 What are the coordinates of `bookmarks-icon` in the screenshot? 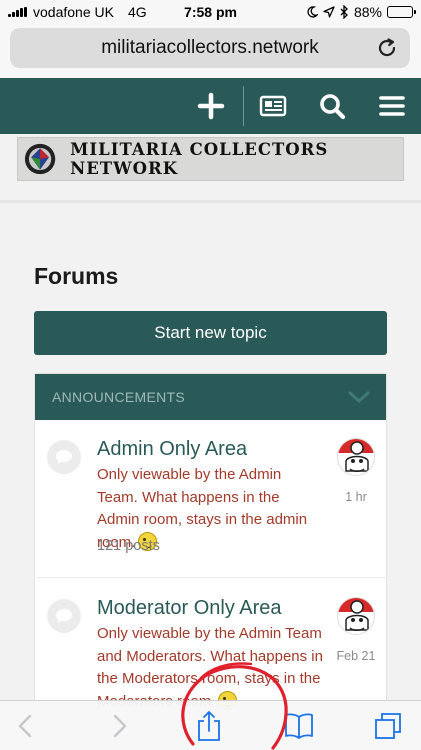 It's located at (299, 726).